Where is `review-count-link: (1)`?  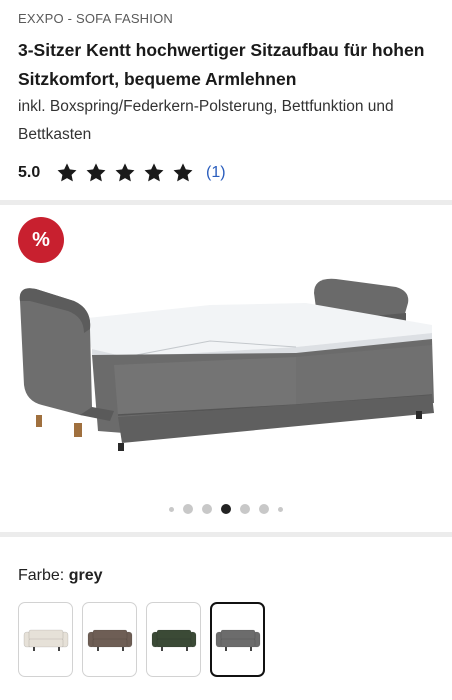
review-count-link: (1) is located at coordinates (216, 173).